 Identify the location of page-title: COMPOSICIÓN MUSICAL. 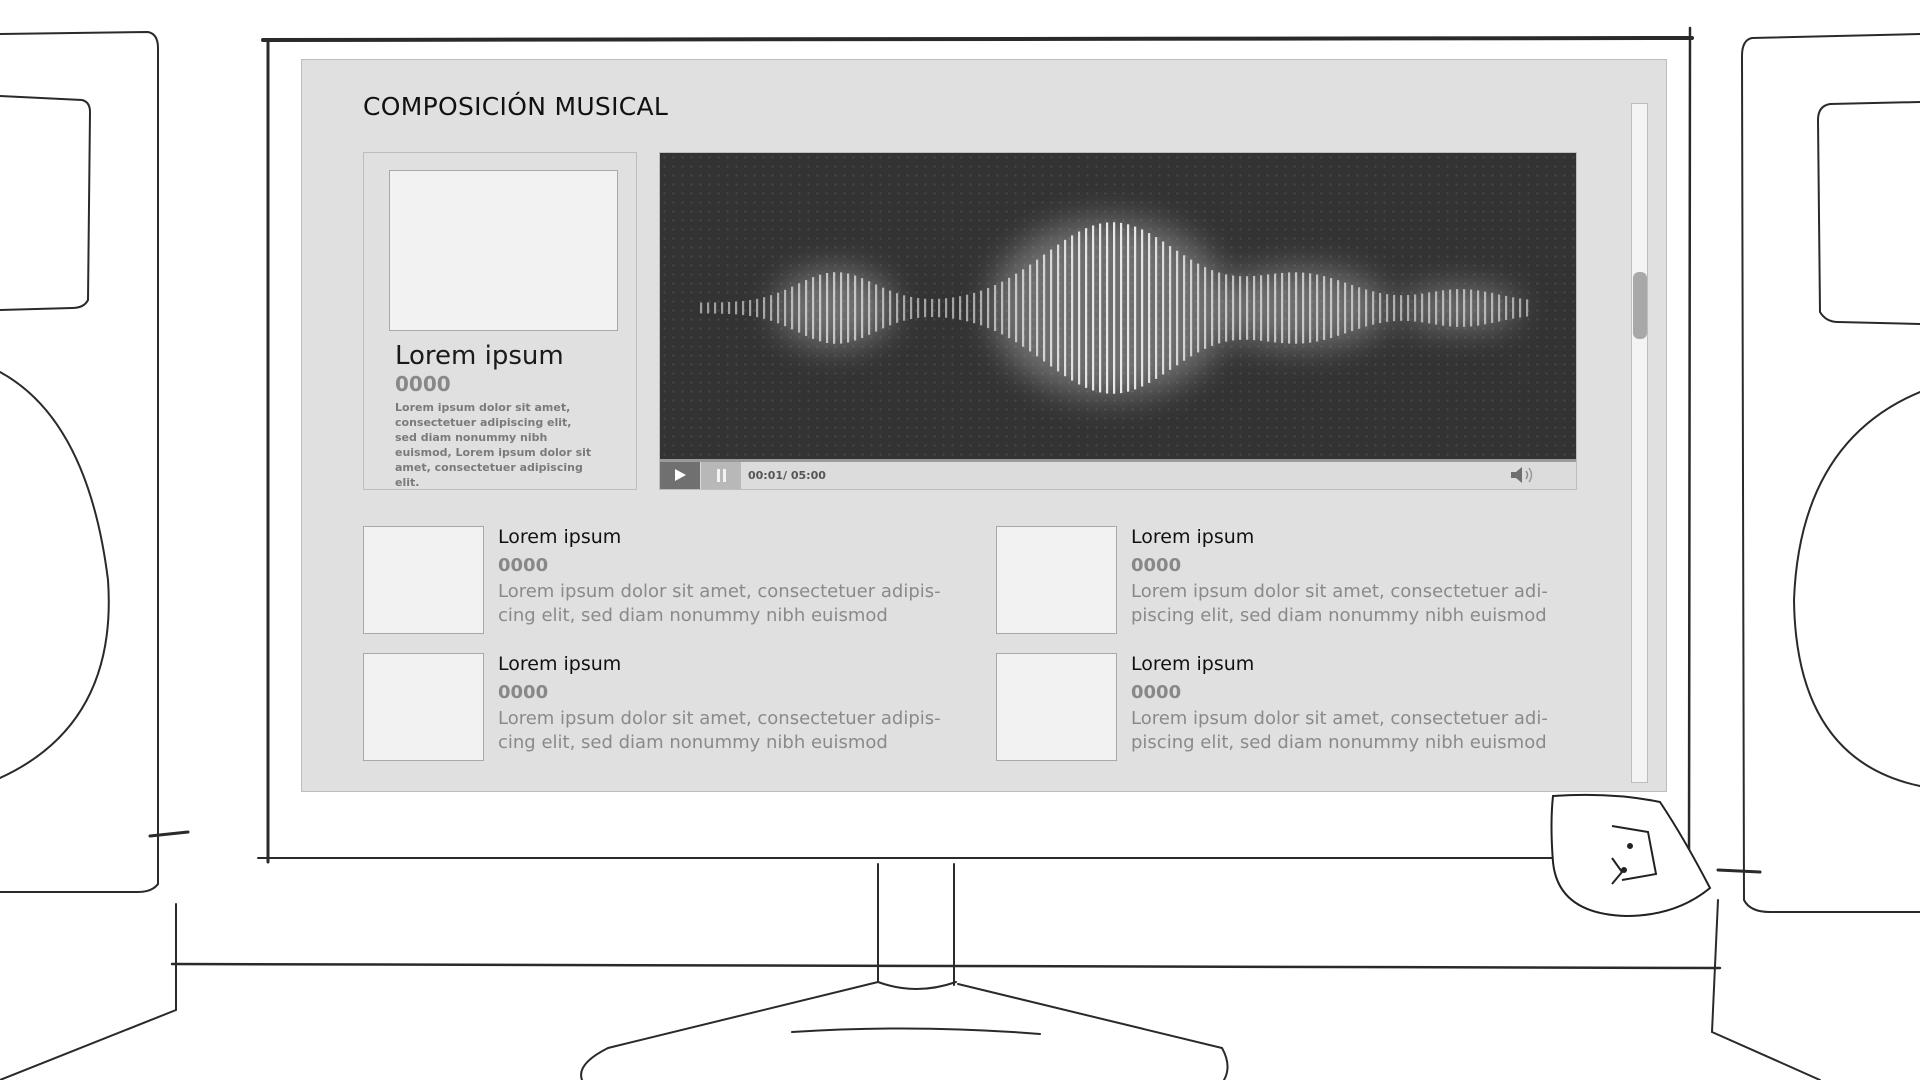
(516, 106).